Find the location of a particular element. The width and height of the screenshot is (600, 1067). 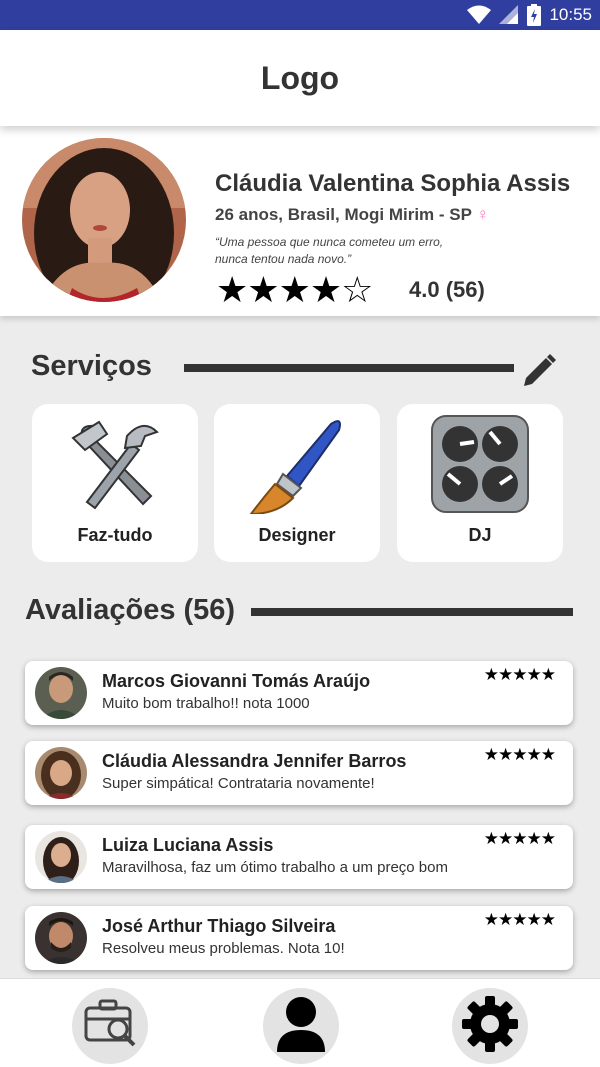

reviewer-name: Cláudia Alessandra Jennifer Barros is located at coordinates (254, 761).